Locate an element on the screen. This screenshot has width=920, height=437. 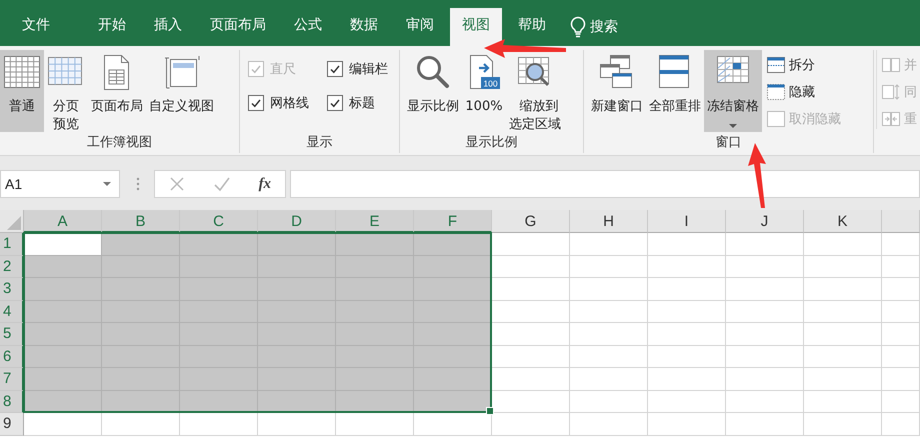
row-header: 2 is located at coordinates (12, 267).